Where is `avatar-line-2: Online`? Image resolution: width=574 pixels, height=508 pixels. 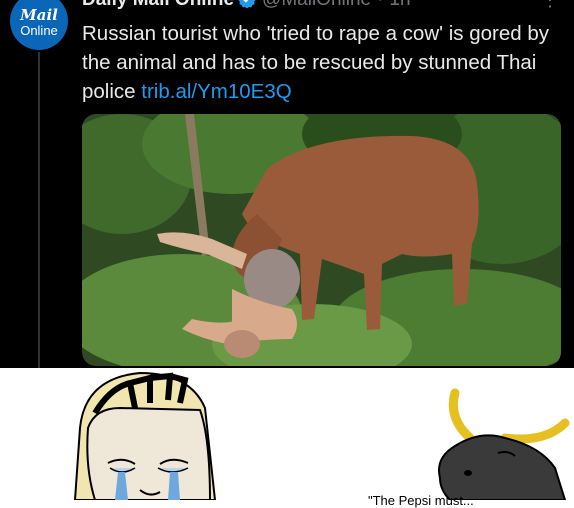
avatar-line-2: Online is located at coordinates (39, 30).